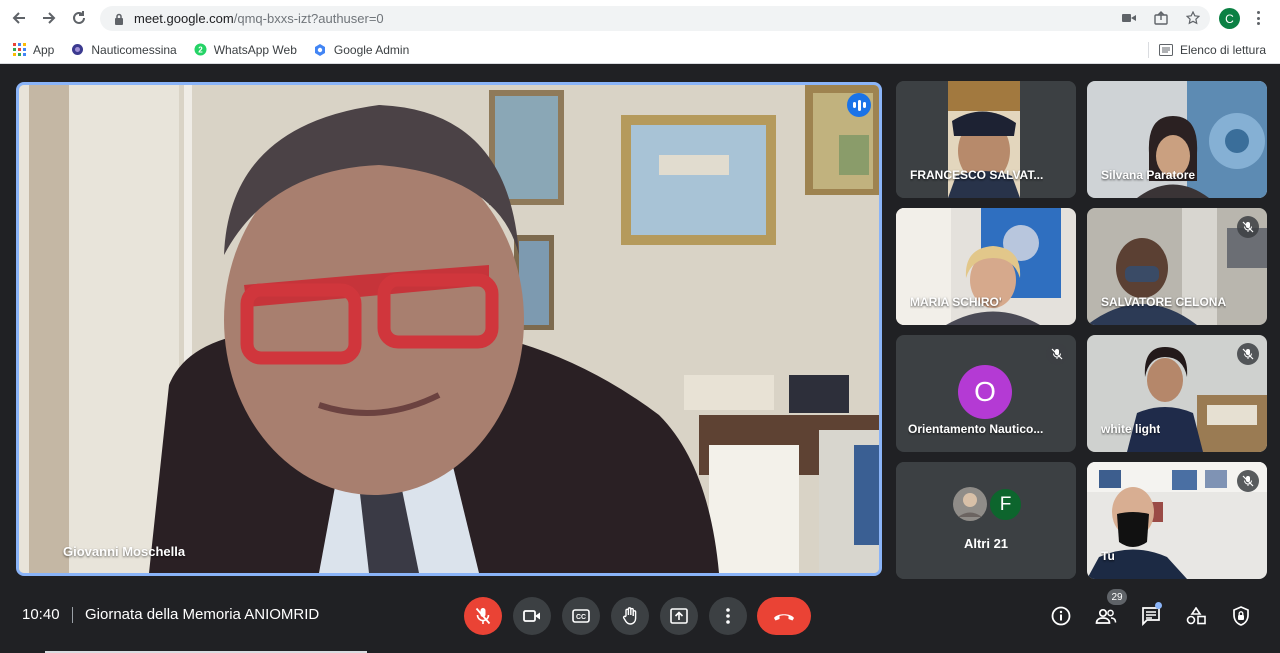 This screenshot has height=653, width=1280. What do you see at coordinates (1165, 50) in the screenshot?
I see `reading-list-icon` at bounding box center [1165, 50].